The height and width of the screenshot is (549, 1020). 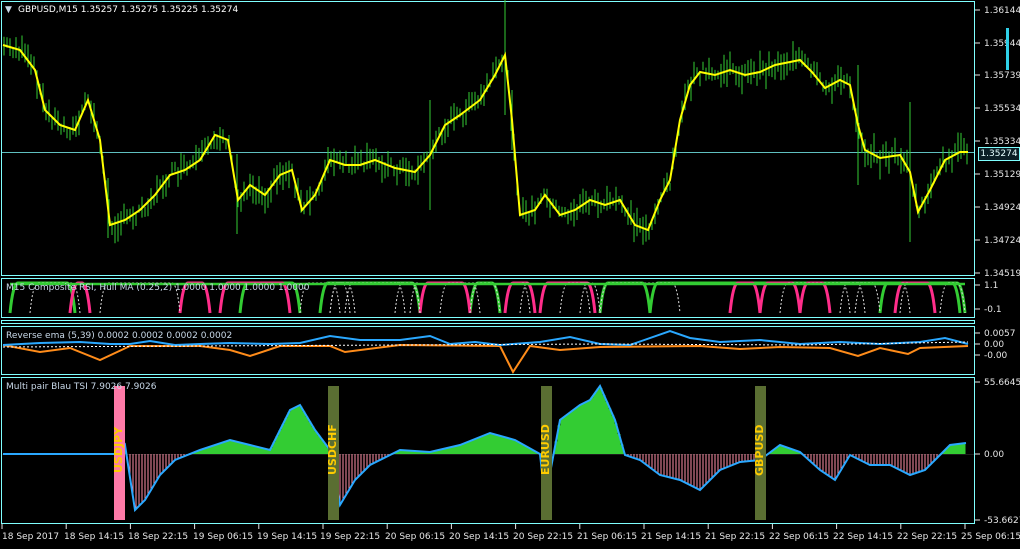 What do you see at coordinates (94, 537) in the screenshot?
I see `time-tick: 18 Sep 14:15` at bounding box center [94, 537].